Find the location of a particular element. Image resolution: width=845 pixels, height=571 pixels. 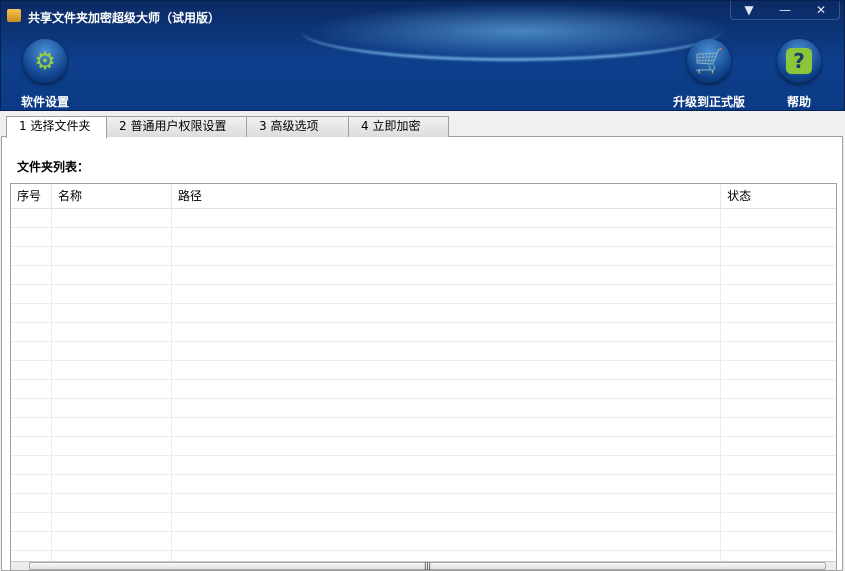

settings-label: 软件设置 is located at coordinates (45, 102).